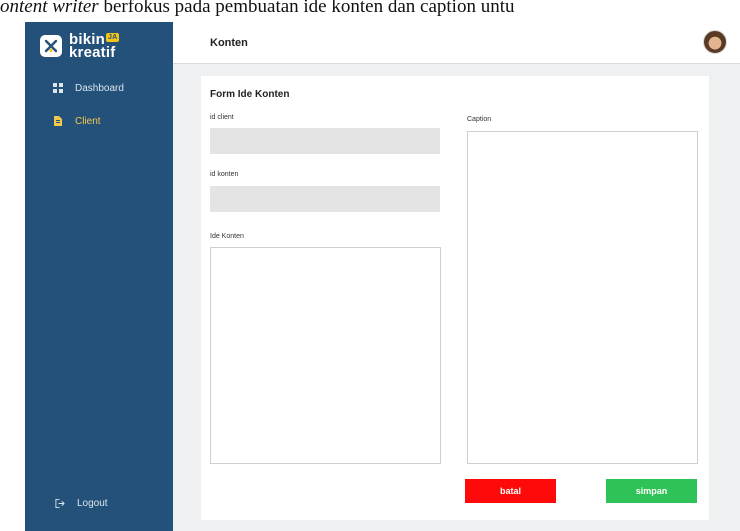 This screenshot has width=740, height=531. I want to click on sidebar-item-dashboard: Dashboard, so click(88, 88).